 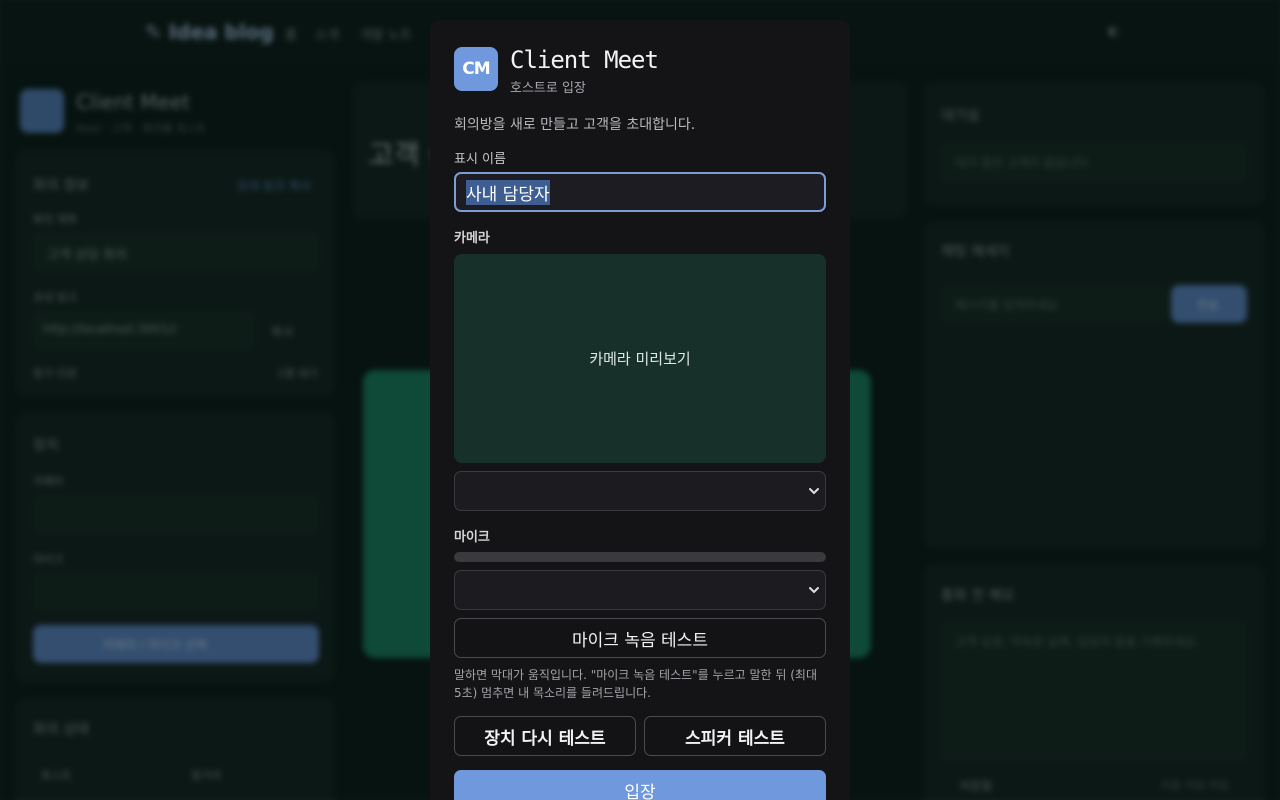 What do you see at coordinates (472, 238) in the screenshot?
I see `camera-label: 카메라` at bounding box center [472, 238].